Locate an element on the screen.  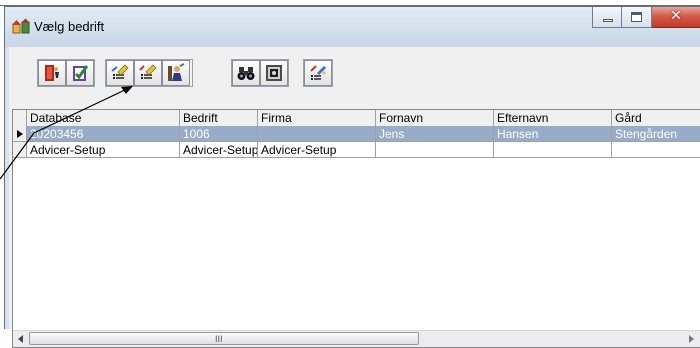
settings-wand-icon is located at coordinates (318, 73).